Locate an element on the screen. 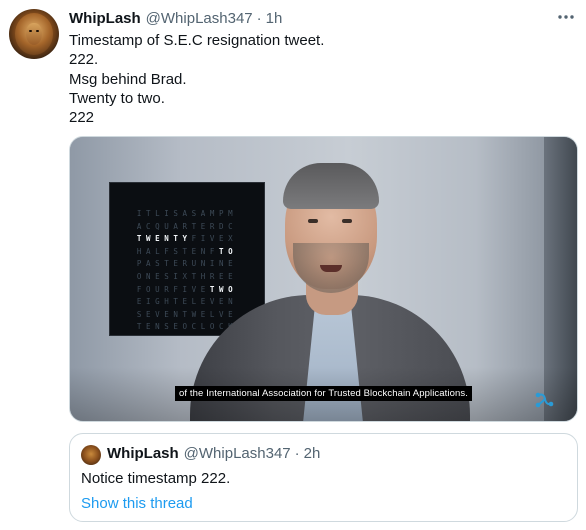 Image resolution: width=586 pixels, height=530 pixels. clock-letter: R is located at coordinates (169, 289).